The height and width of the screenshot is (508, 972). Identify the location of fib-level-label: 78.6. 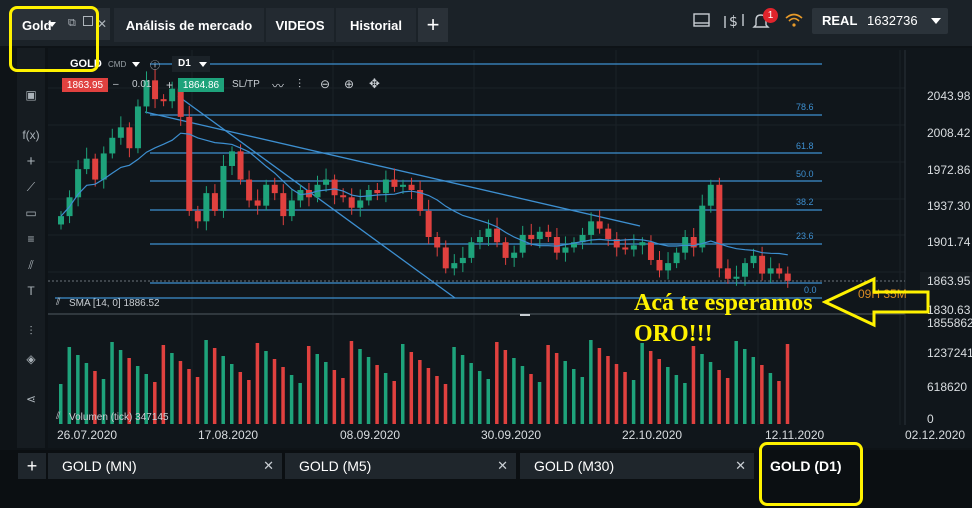
(805, 107).